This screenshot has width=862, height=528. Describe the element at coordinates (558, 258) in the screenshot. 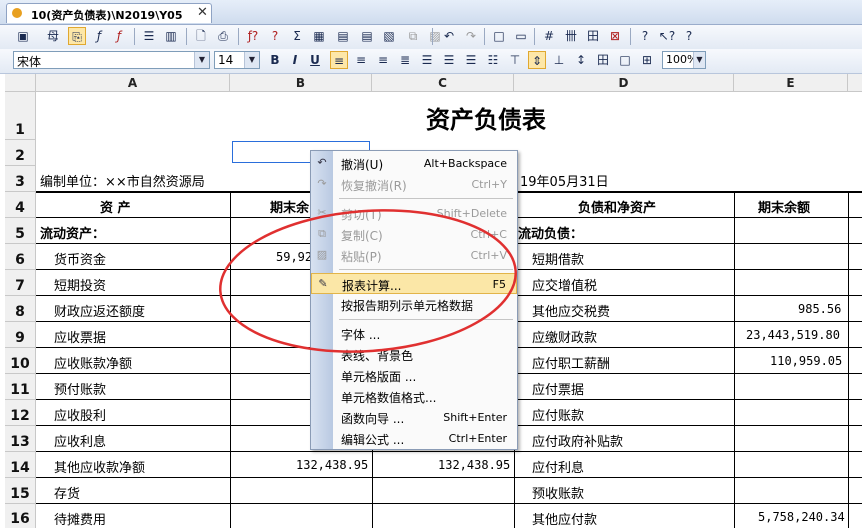

I see `liability-item: 短期借款` at that location.